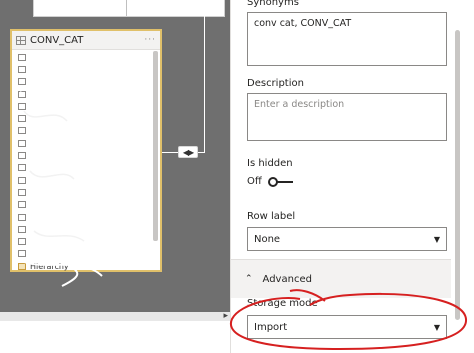 The image size is (474, 353). Describe the element at coordinates (271, 327) in the screenshot. I see `storage-mode-value: Import` at that location.